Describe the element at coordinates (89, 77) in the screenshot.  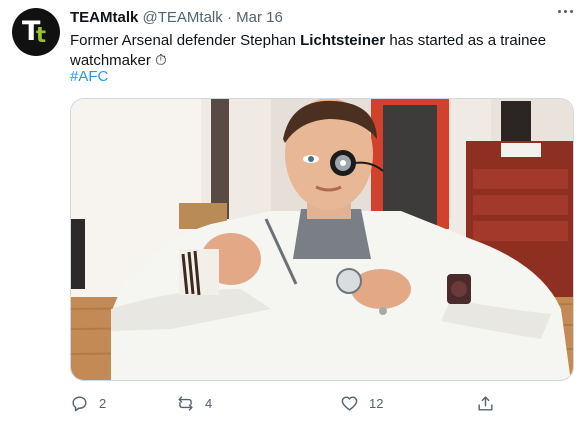
I see `hashtag-link: #AFC` at that location.